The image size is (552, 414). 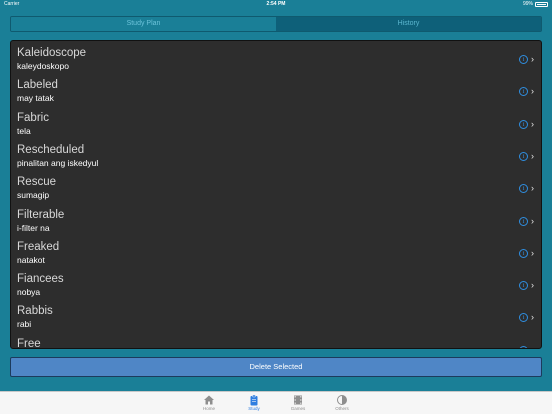 I want to click on status-bar: Carrier 2:54 PM 99%, so click(x=276, y=4).